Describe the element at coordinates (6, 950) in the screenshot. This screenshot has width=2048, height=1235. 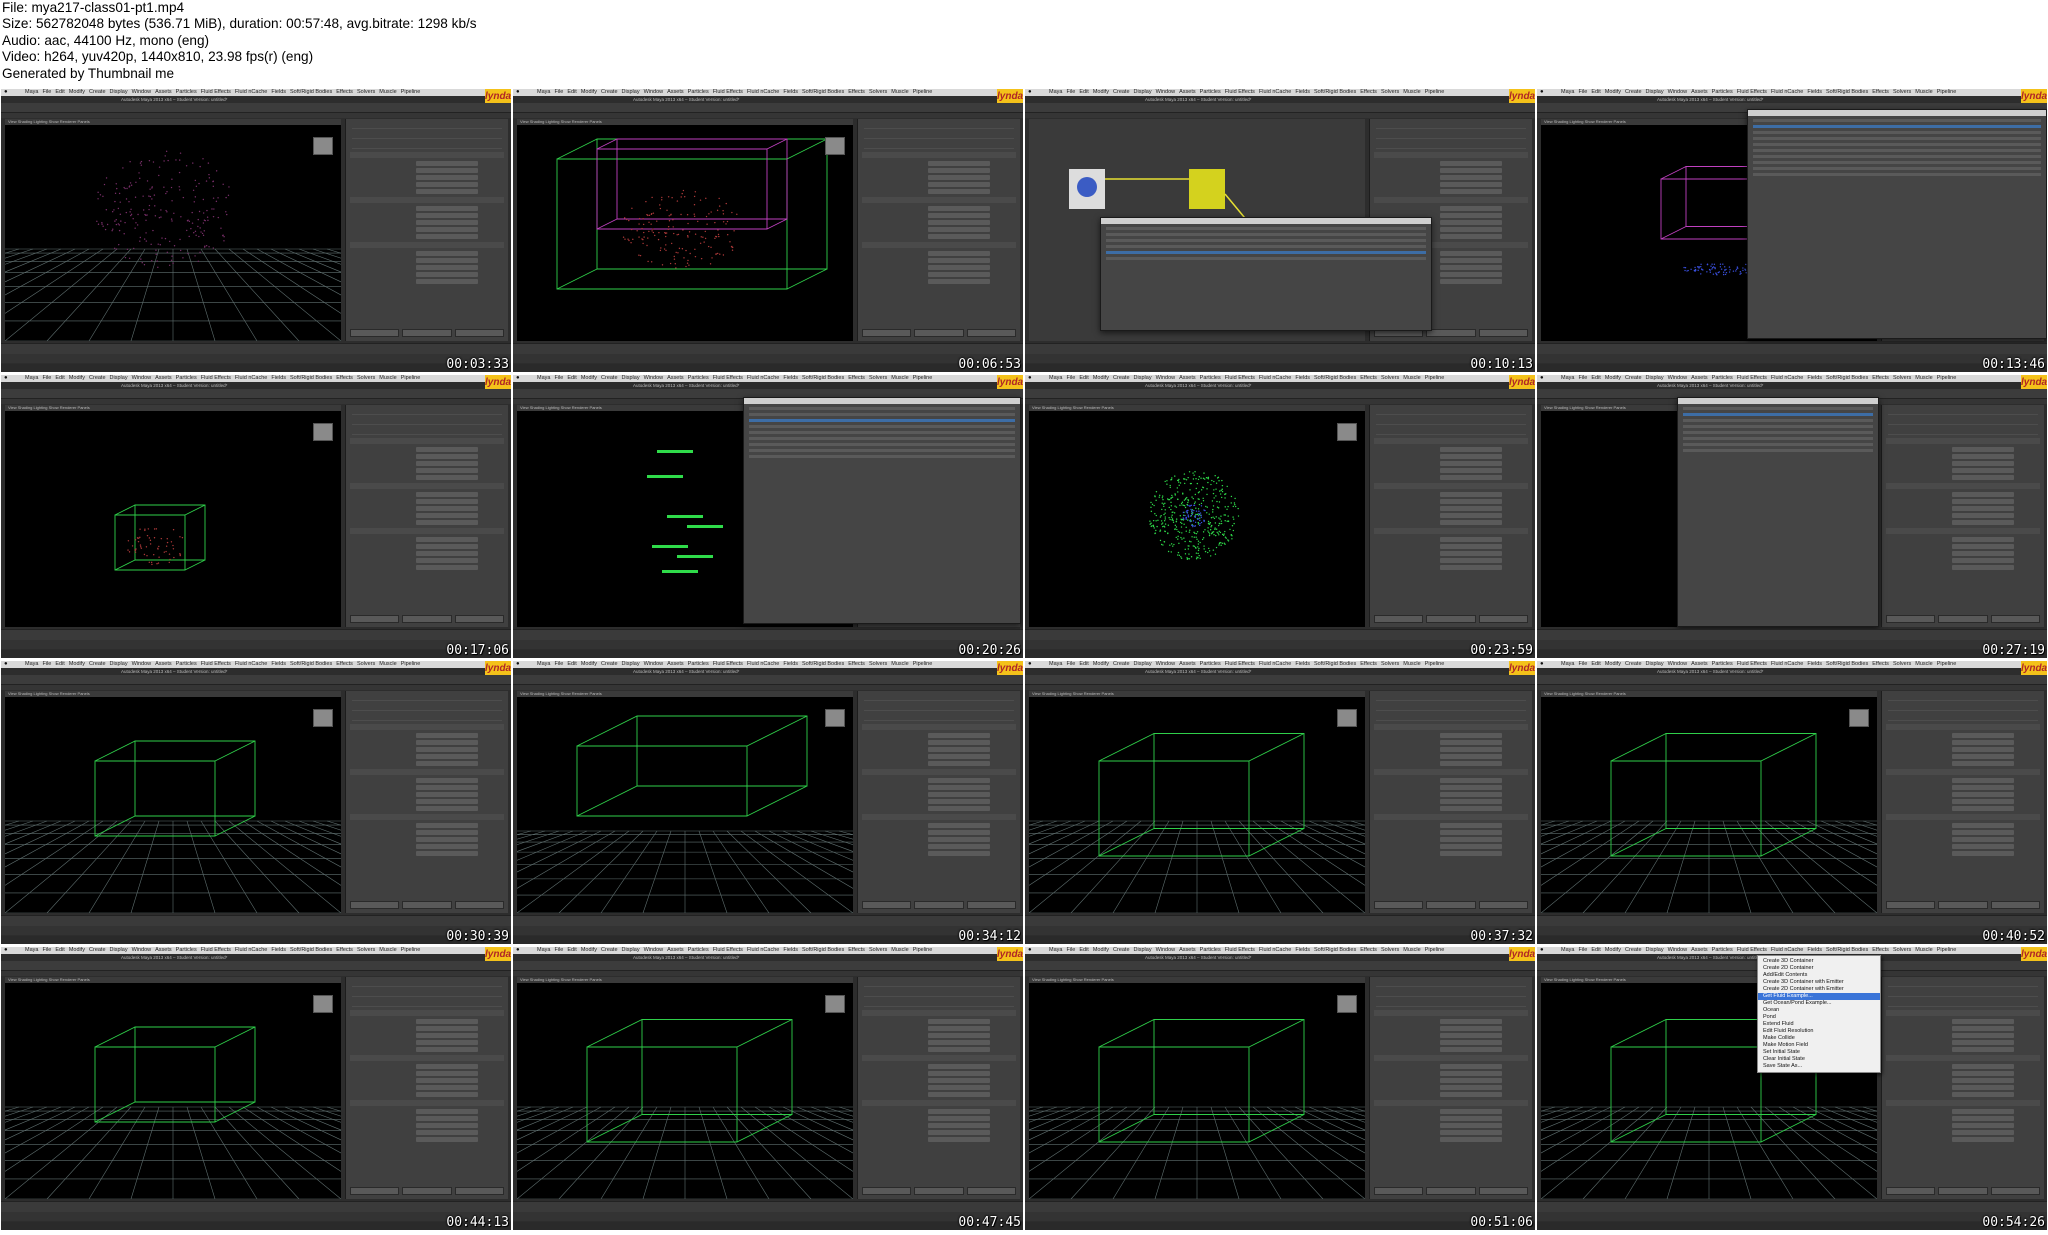
I see `apple-icon: ●` at that location.